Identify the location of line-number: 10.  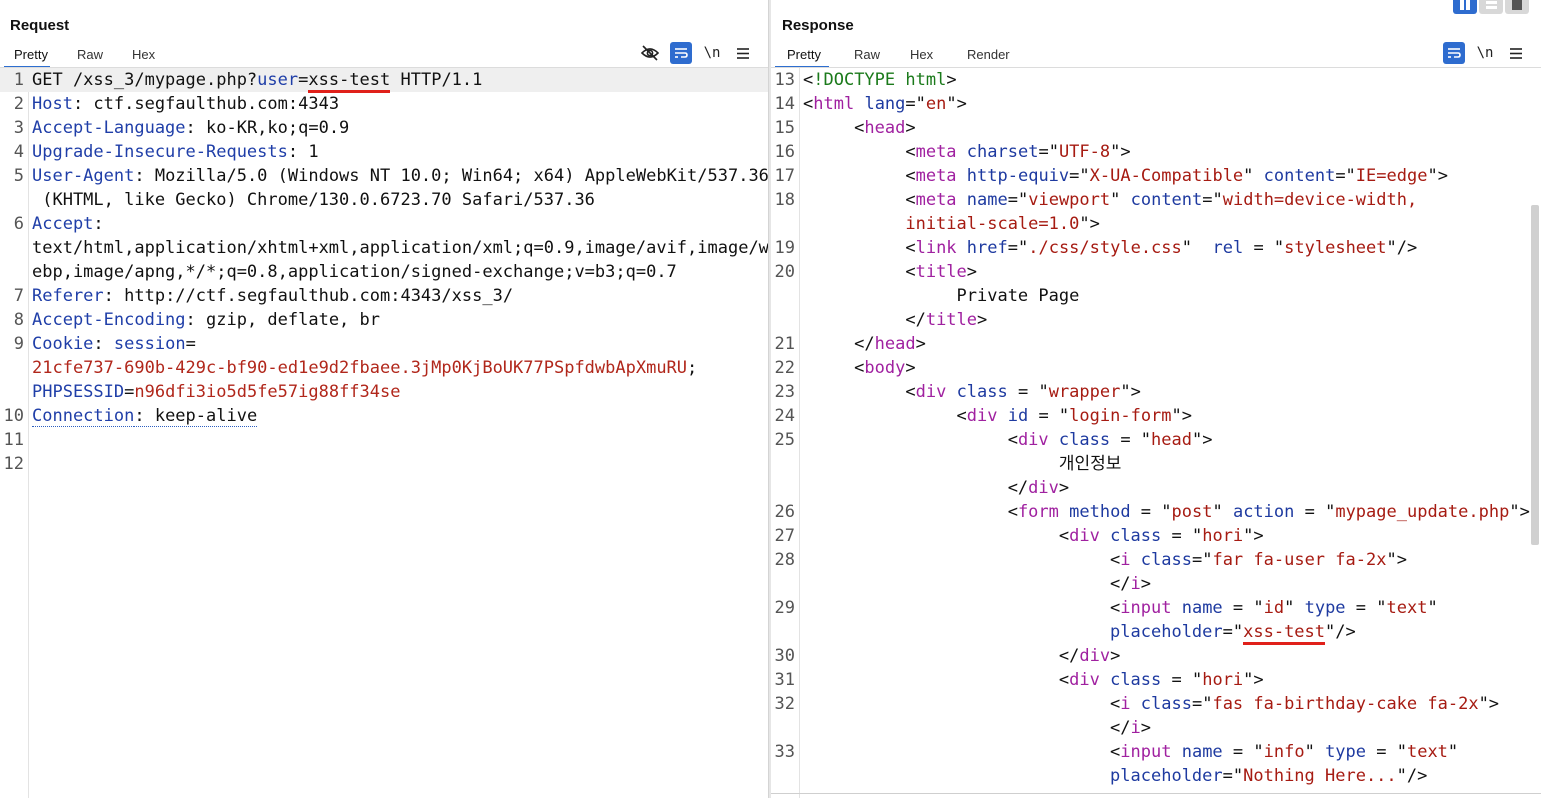
(13, 416).